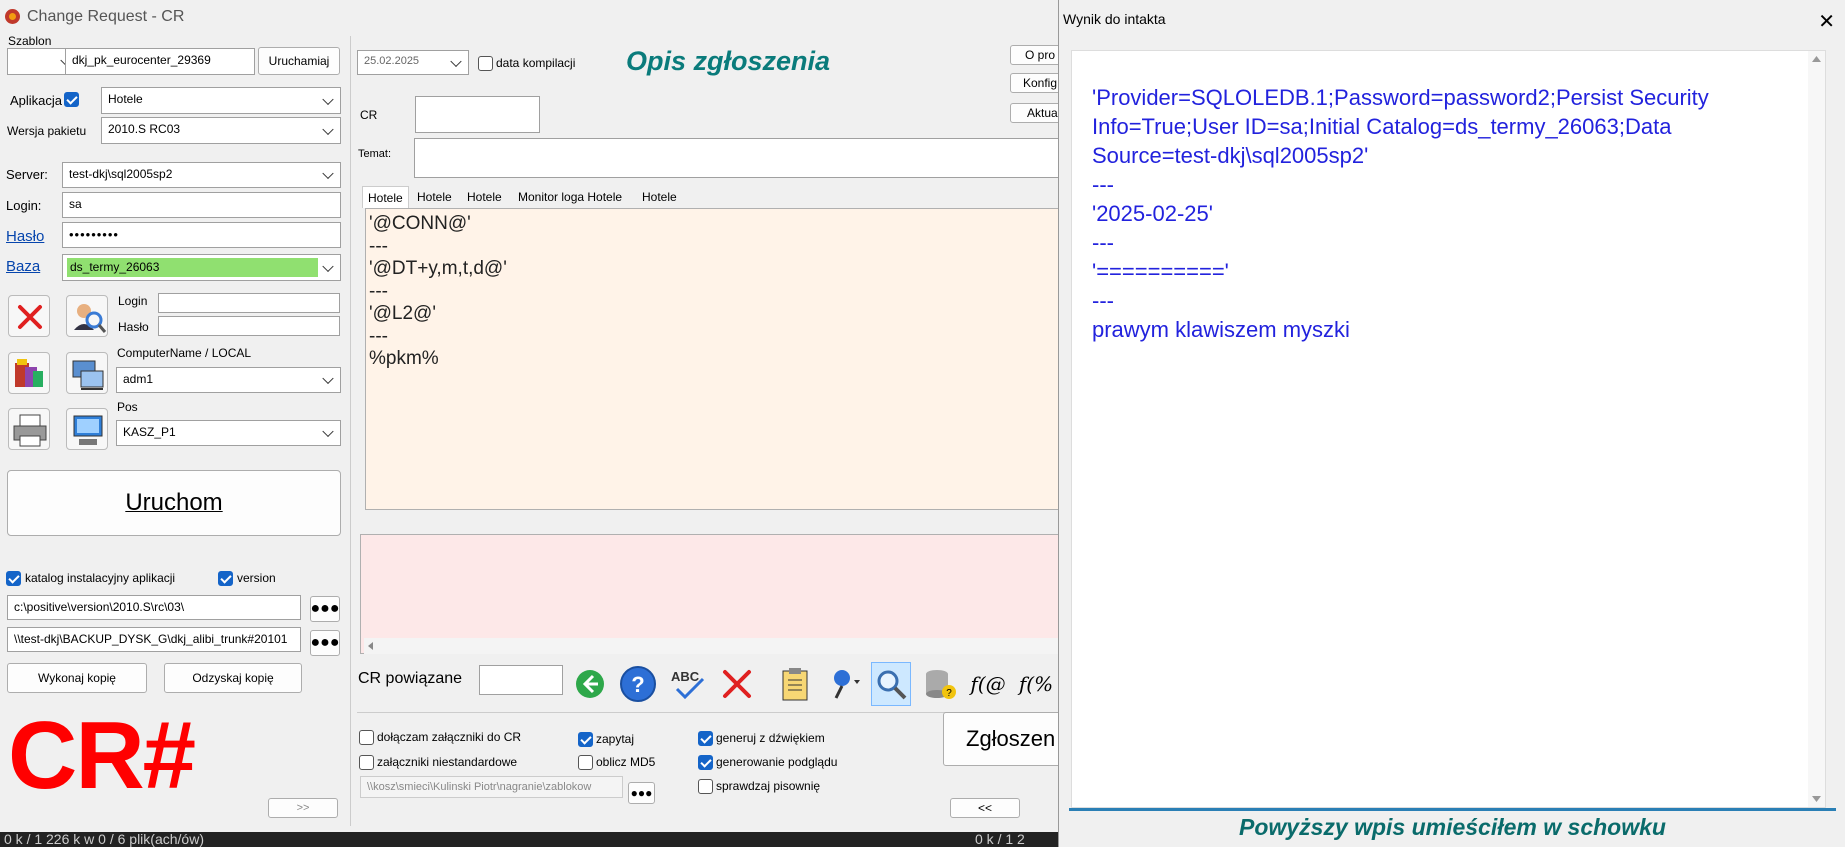 The image size is (1845, 847). I want to click on temat-input, so click(739, 158).